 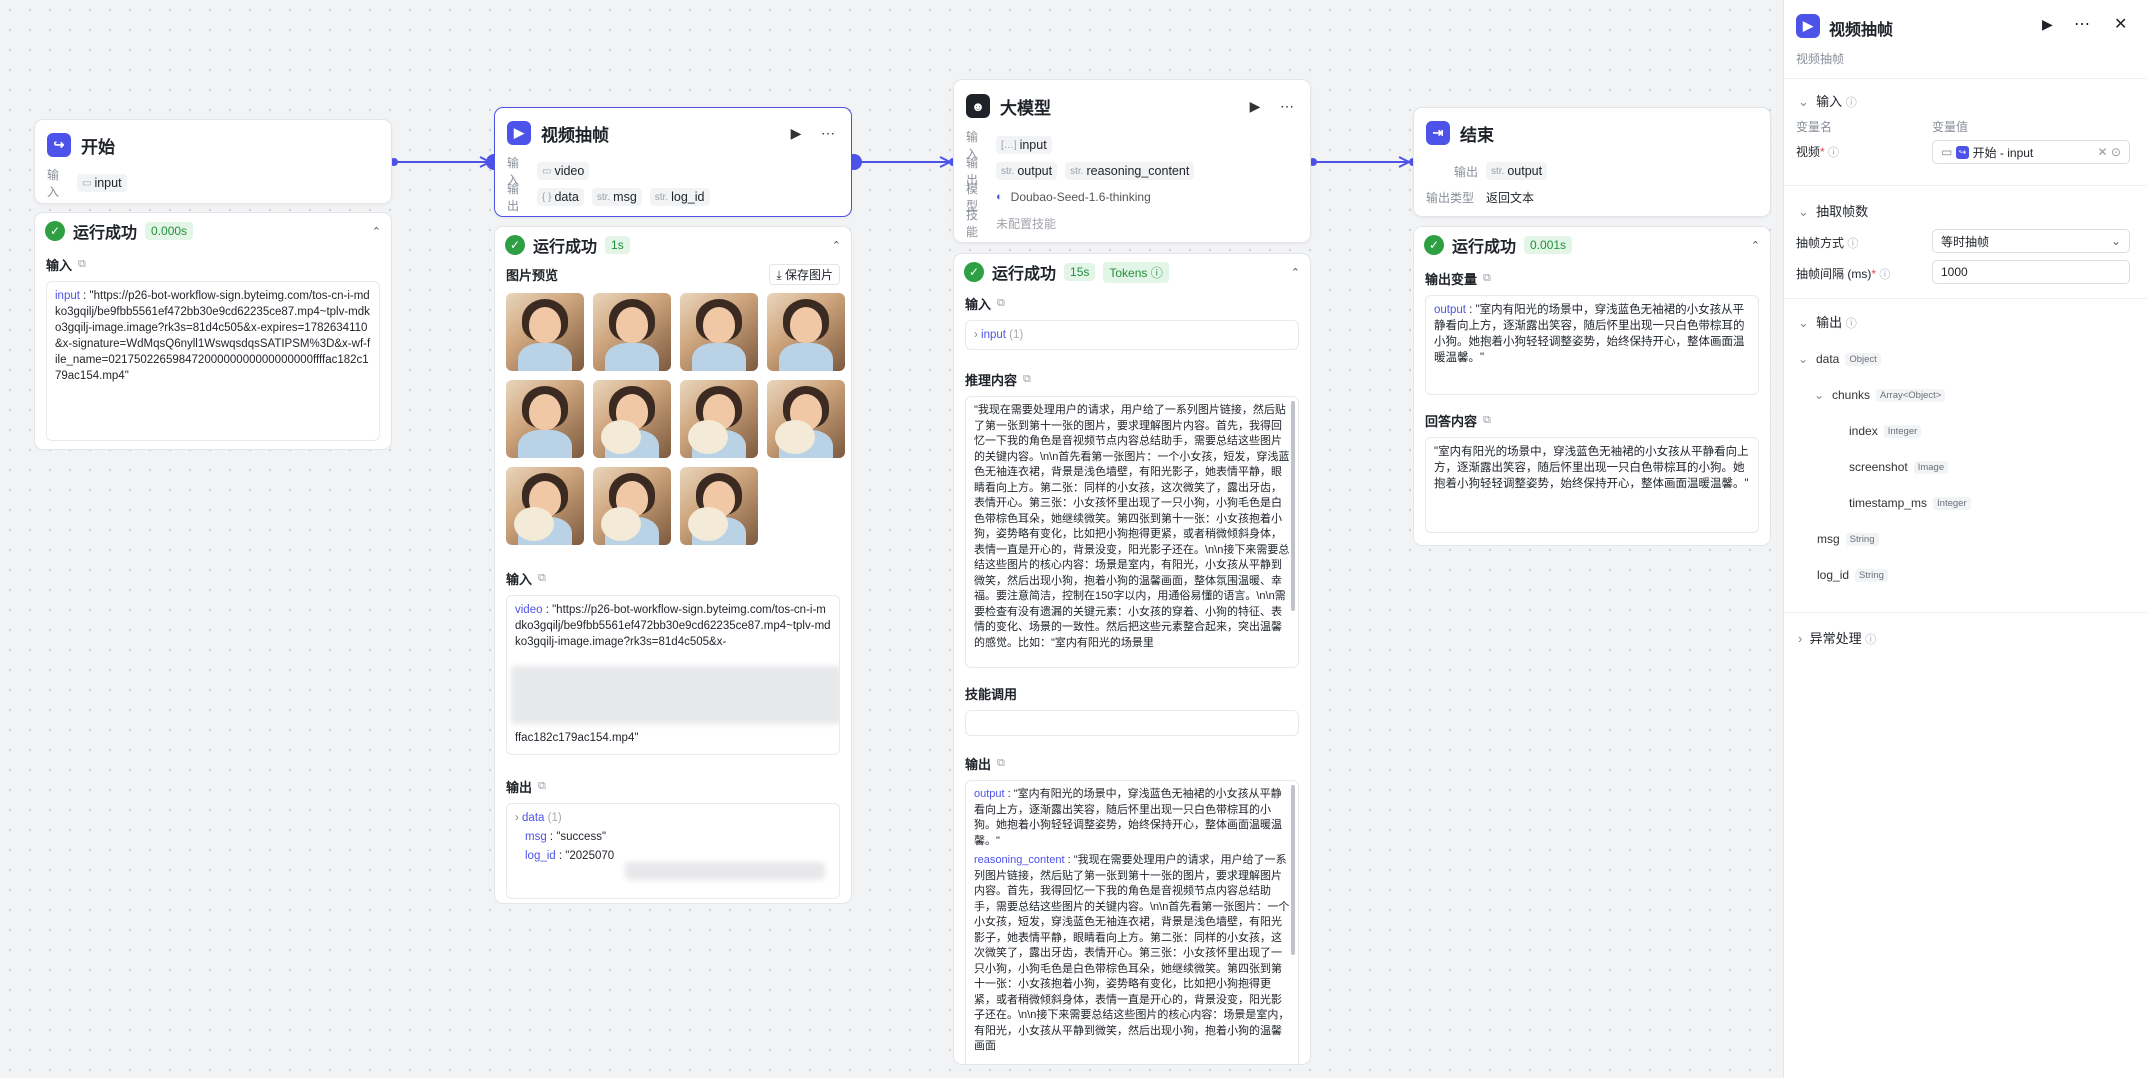 I want to click on panel-title: 视频抽帧, so click(x=1861, y=30).